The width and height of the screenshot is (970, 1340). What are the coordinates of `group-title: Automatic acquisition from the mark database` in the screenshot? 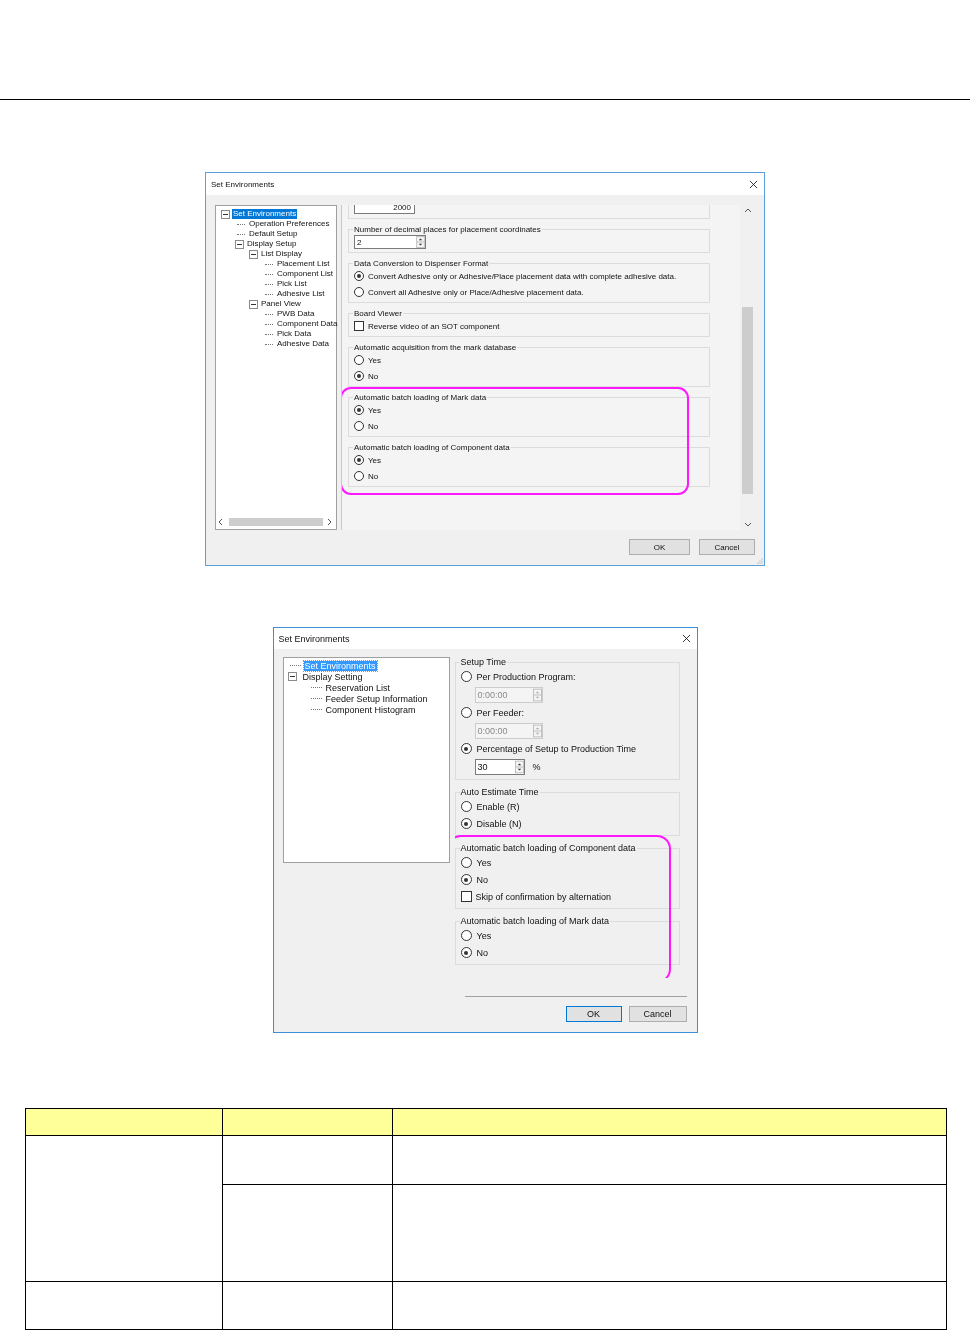 It's located at (435, 347).